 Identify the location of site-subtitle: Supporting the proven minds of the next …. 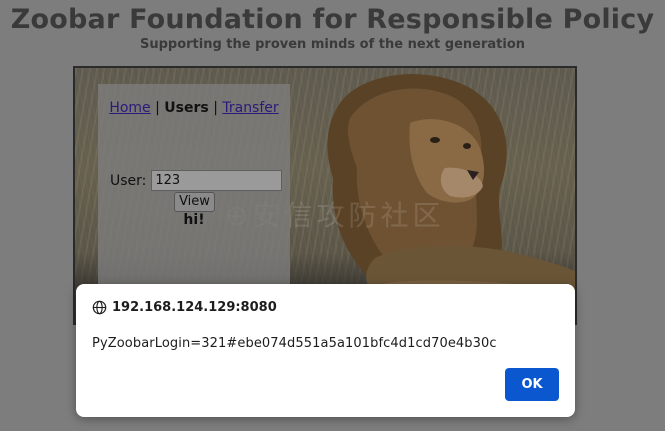
(332, 44).